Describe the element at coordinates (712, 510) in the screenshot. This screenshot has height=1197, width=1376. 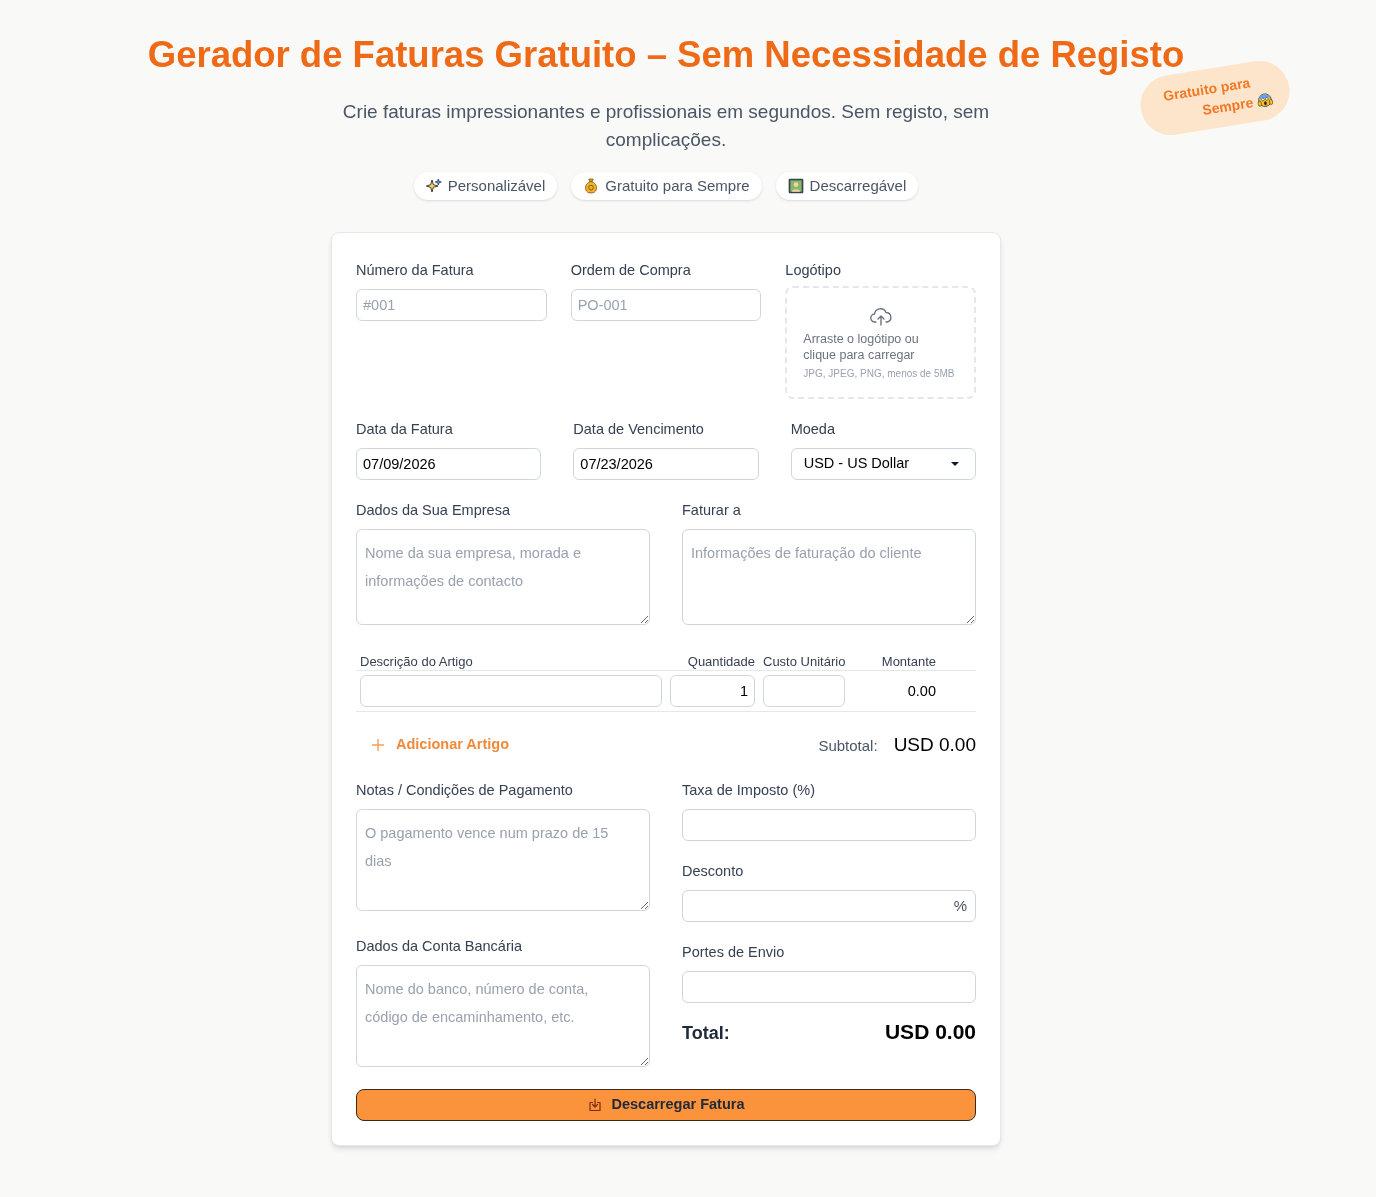
I see `field-label: Faturar a` at that location.